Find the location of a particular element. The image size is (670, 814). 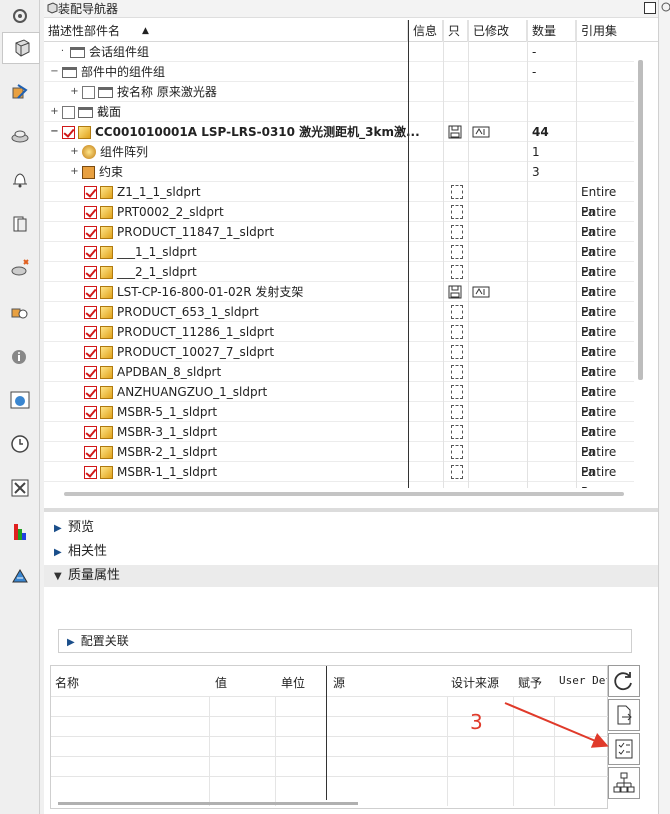

column-header-modified: 已修改 is located at coordinates (498, 31).